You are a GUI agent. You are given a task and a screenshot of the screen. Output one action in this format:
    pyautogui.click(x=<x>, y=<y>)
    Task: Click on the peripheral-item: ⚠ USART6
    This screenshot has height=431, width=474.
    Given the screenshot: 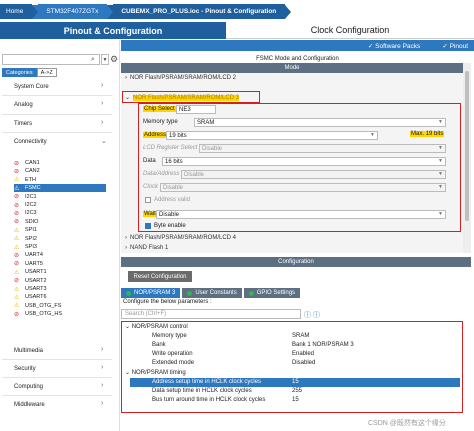 What is the action you would take?
    pyautogui.click(x=60, y=297)
    